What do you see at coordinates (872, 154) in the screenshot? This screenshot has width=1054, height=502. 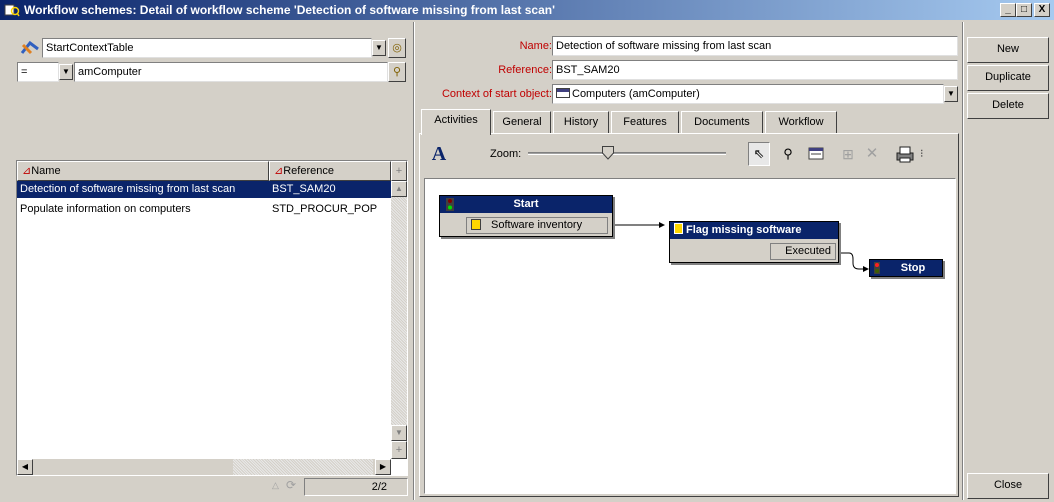 I see `delete-icon: ✕` at bounding box center [872, 154].